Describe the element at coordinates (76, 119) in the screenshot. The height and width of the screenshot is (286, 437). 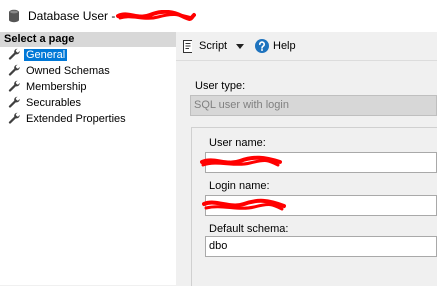
I see `nav-item-label: Extended Properties` at that location.